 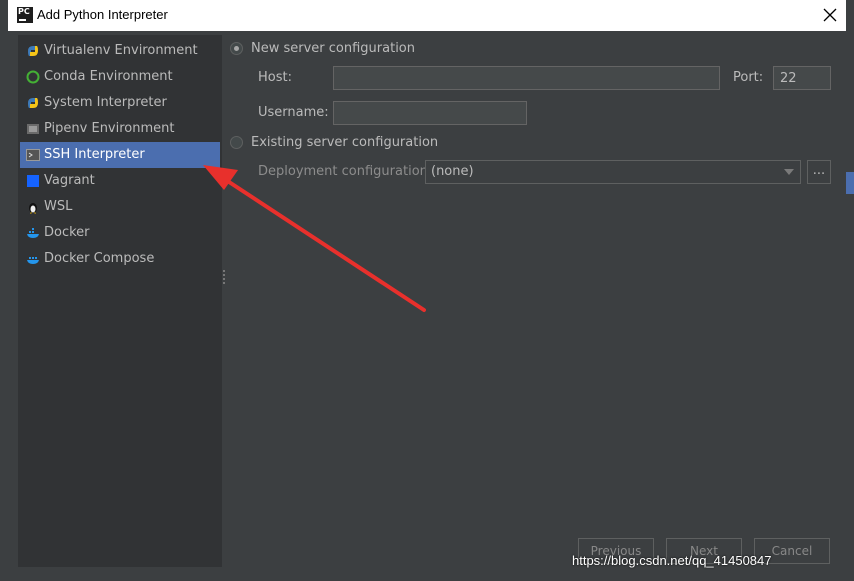 What do you see at coordinates (275, 77) in the screenshot?
I see `host-label: Host:` at bounding box center [275, 77].